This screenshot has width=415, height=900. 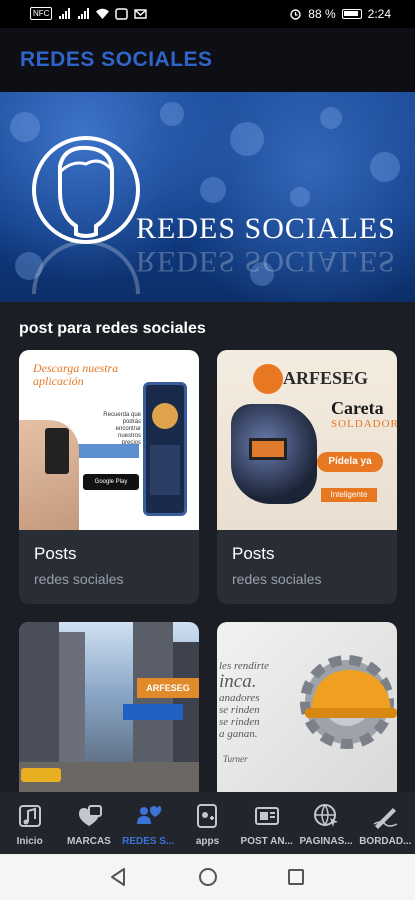 What do you see at coordinates (207, 816) in the screenshot?
I see `apps-icon` at bounding box center [207, 816].